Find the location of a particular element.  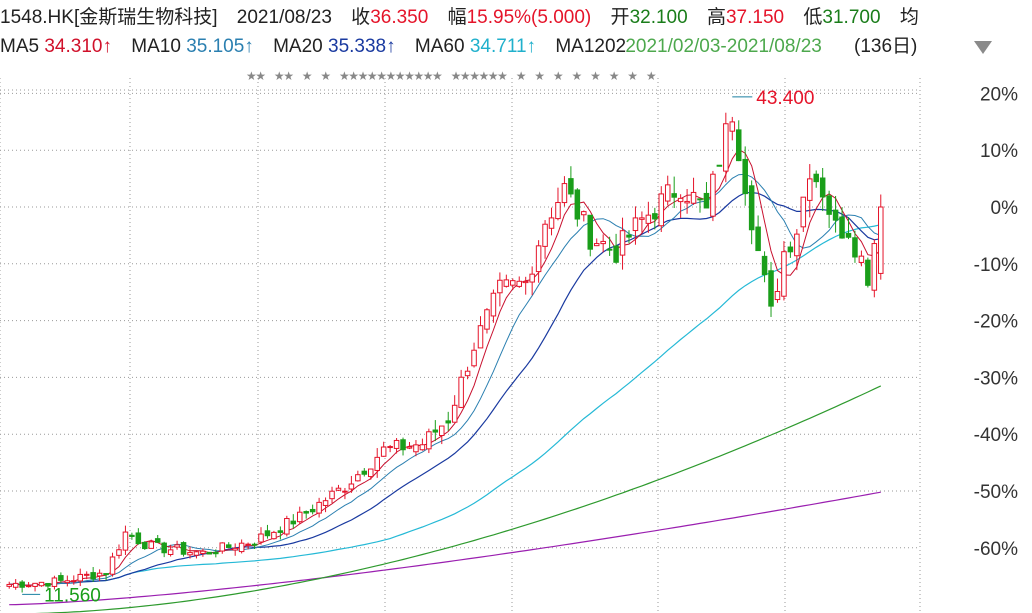

y-axis-label: -60% is located at coordinates (996, 549).